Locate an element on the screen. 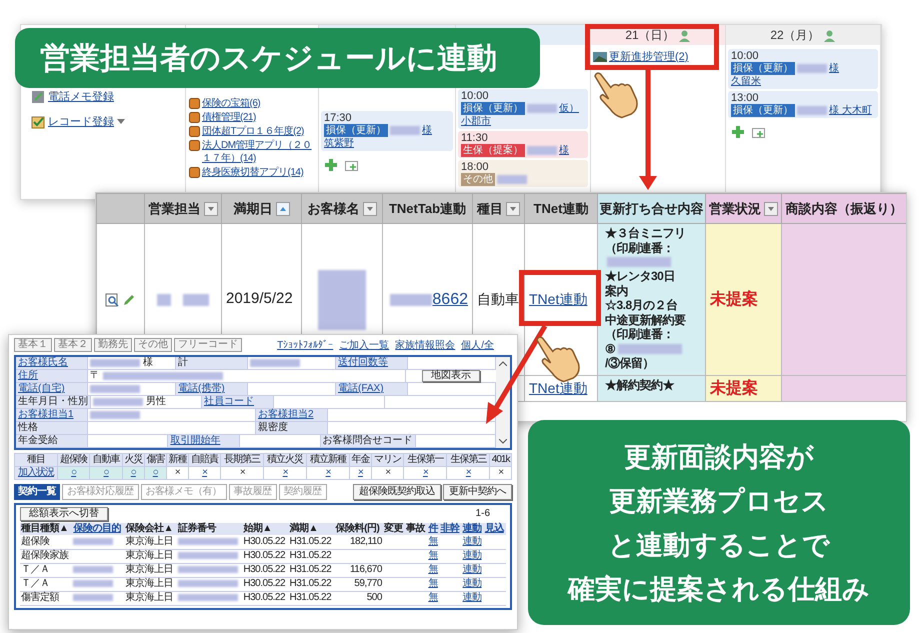 This screenshot has height=633, width=924. map-button: 地図表示 is located at coordinates (451, 376).